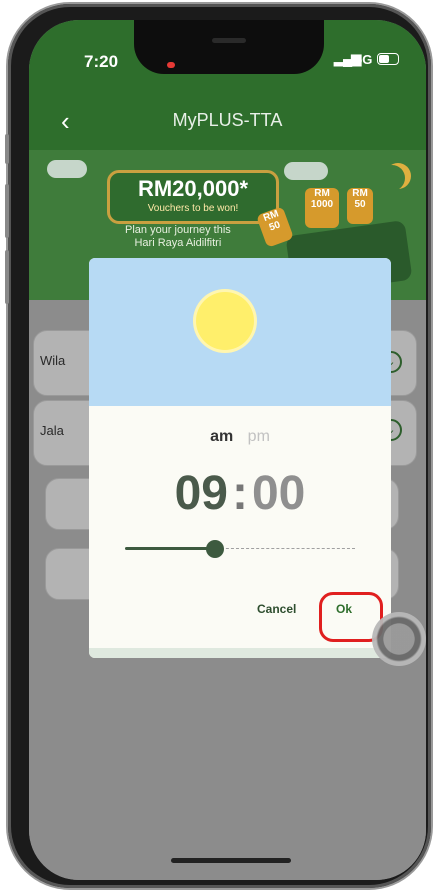  I want to click on status-bar: 7:20 ▂▄▆ 5G, so click(227, 58).